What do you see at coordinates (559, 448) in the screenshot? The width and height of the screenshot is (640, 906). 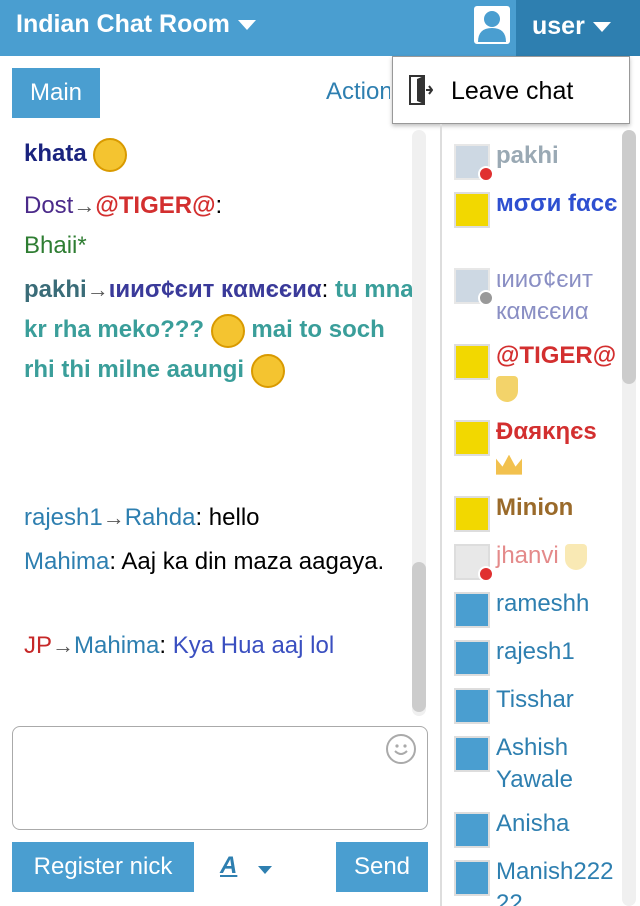 I see `user-name-row: Ðαяκηєѕ` at bounding box center [559, 448].